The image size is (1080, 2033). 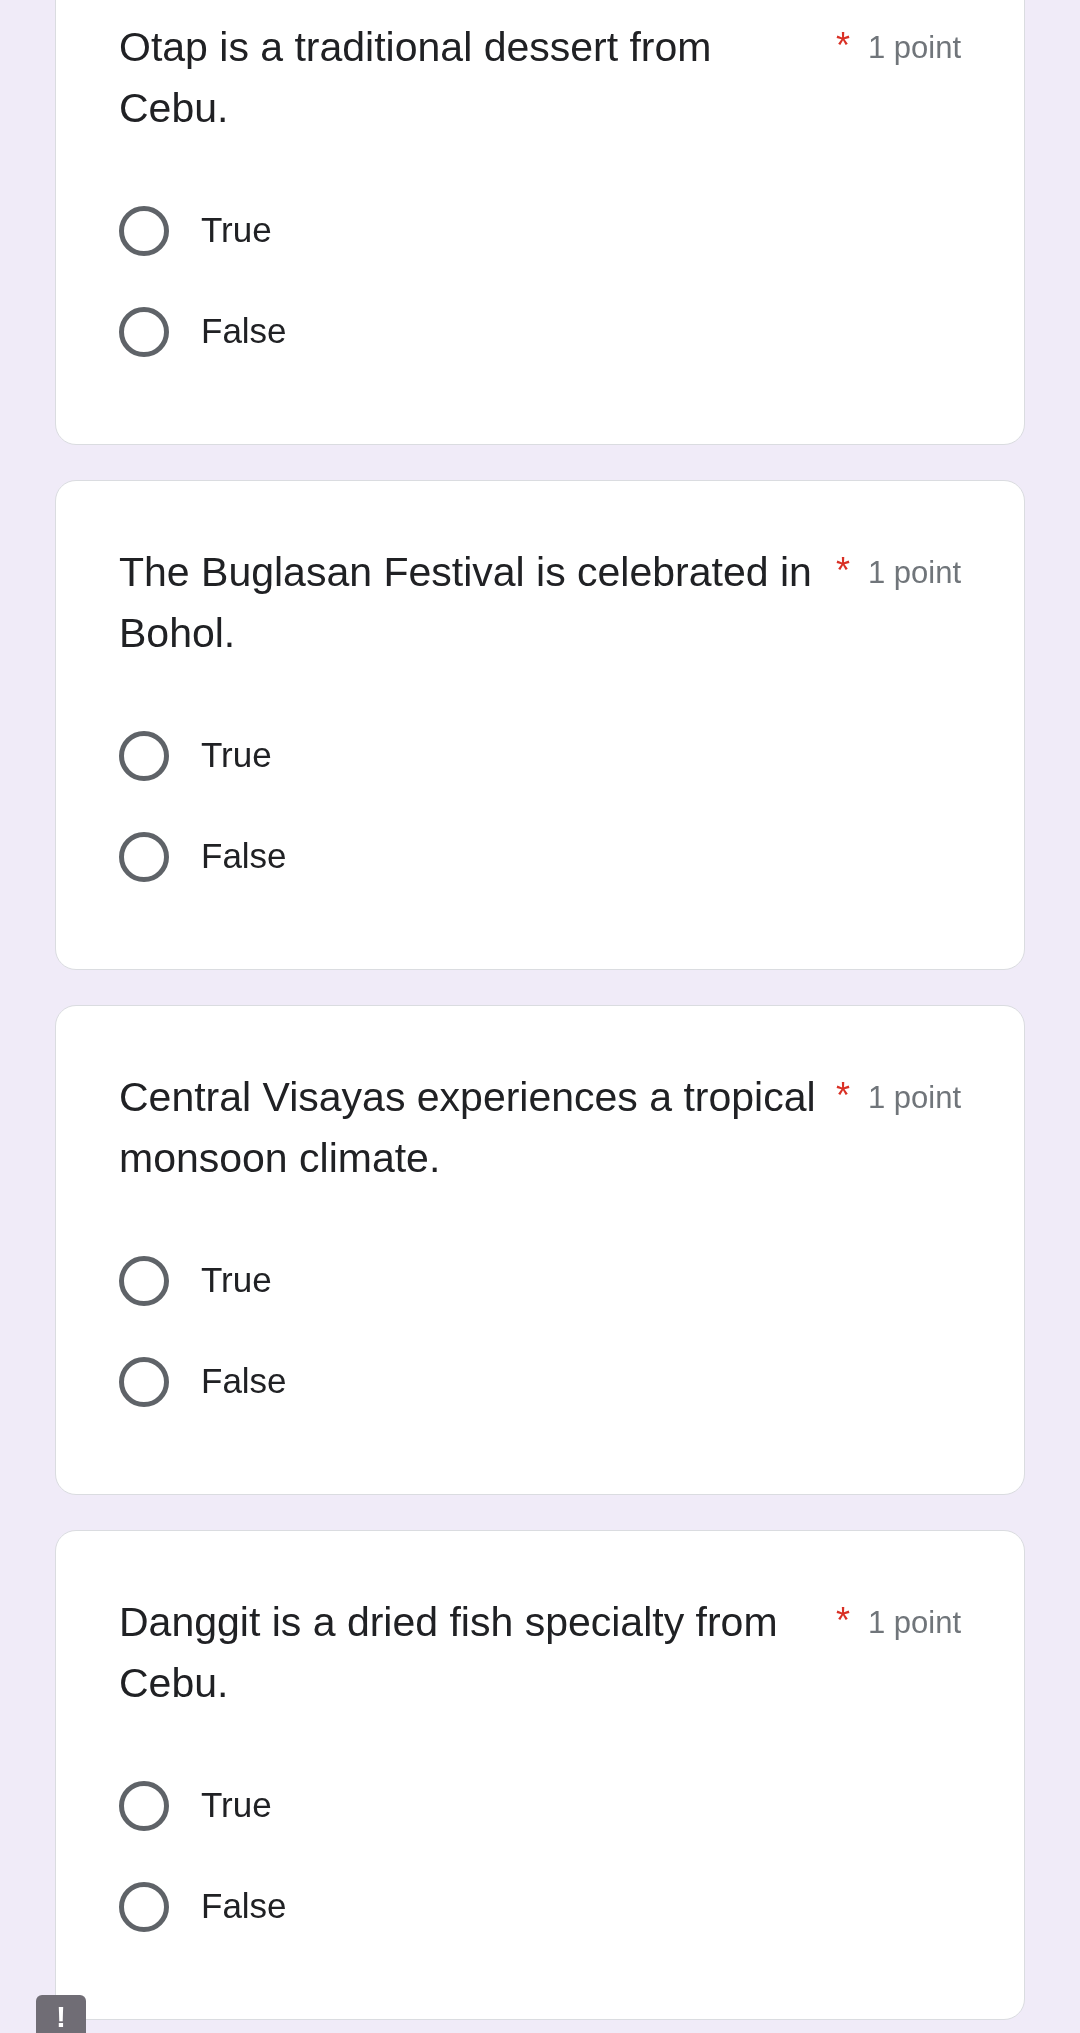 What do you see at coordinates (61, 2014) in the screenshot?
I see `alert-button: !` at bounding box center [61, 2014].